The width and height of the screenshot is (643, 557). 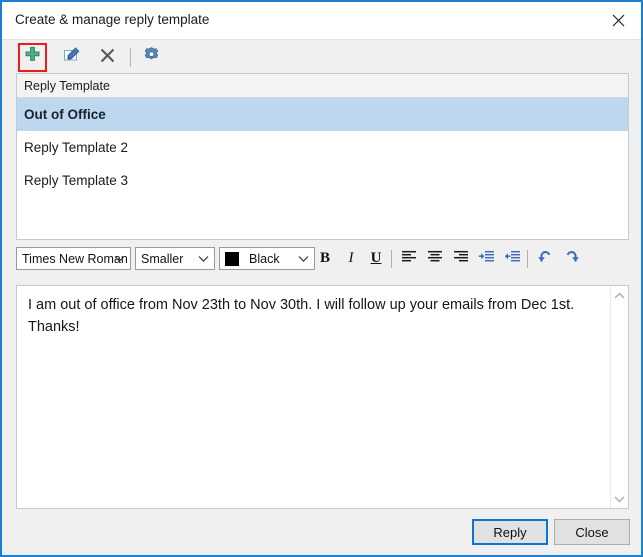 I want to click on list-item-label: Reply Template 2, so click(x=76, y=147).